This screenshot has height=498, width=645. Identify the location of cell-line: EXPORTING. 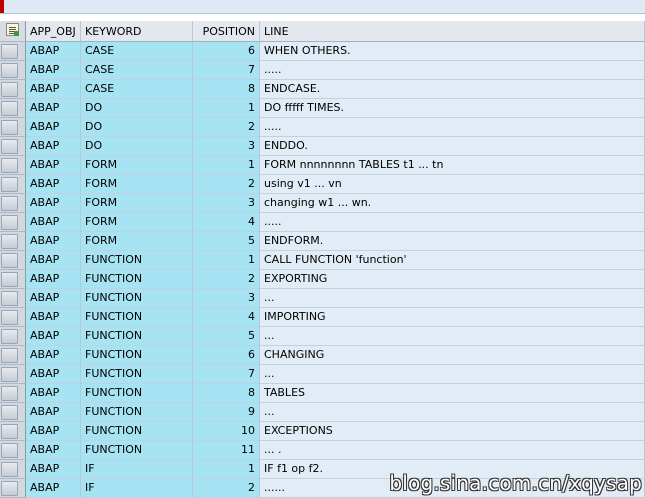
(452, 279).